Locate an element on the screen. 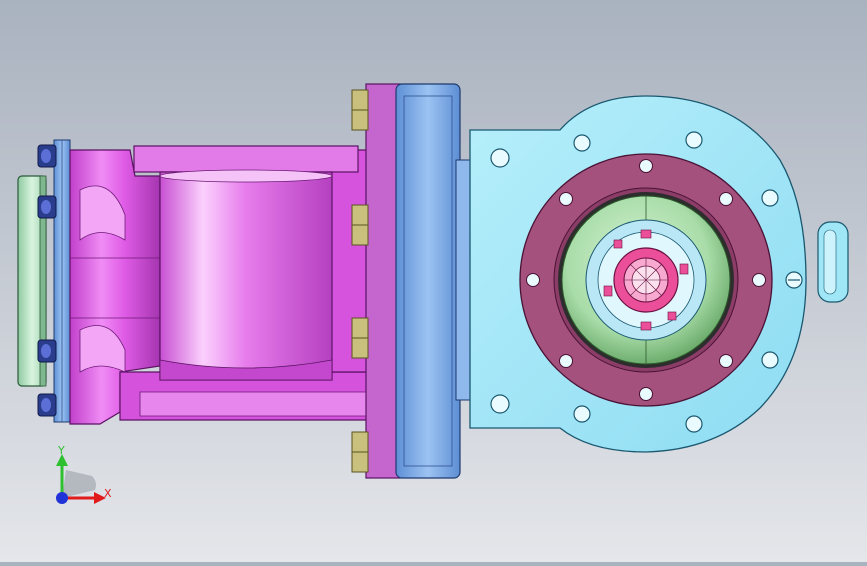  y-axis-label: Y is located at coordinates (61, 450).